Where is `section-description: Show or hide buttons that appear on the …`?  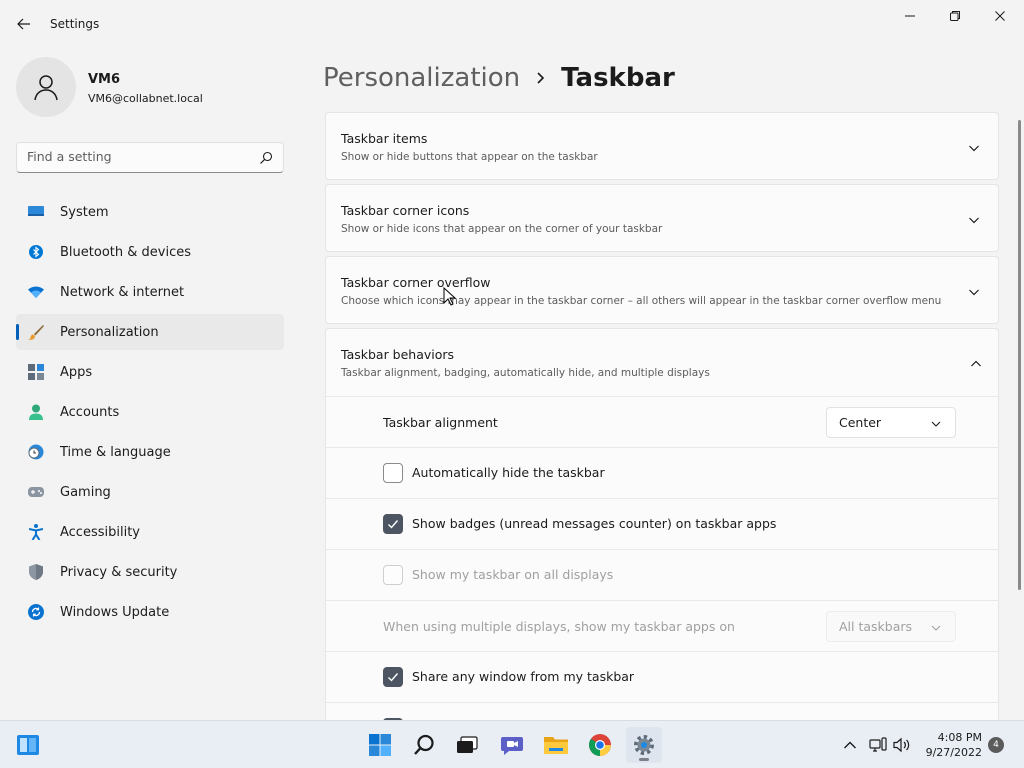 section-description: Show or hide buttons that appear on the … is located at coordinates (469, 157).